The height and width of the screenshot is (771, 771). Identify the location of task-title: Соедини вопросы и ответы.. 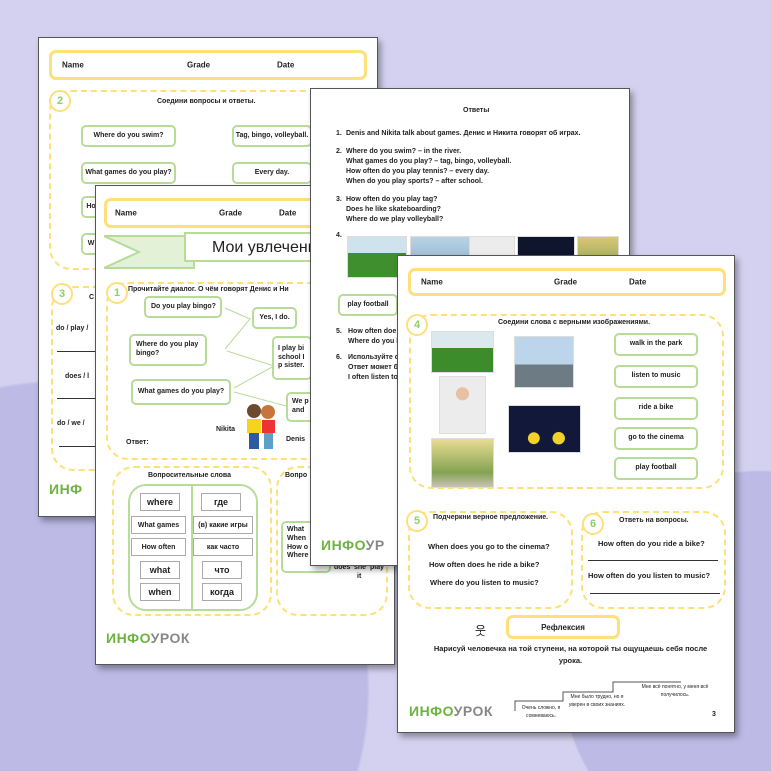
(206, 101).